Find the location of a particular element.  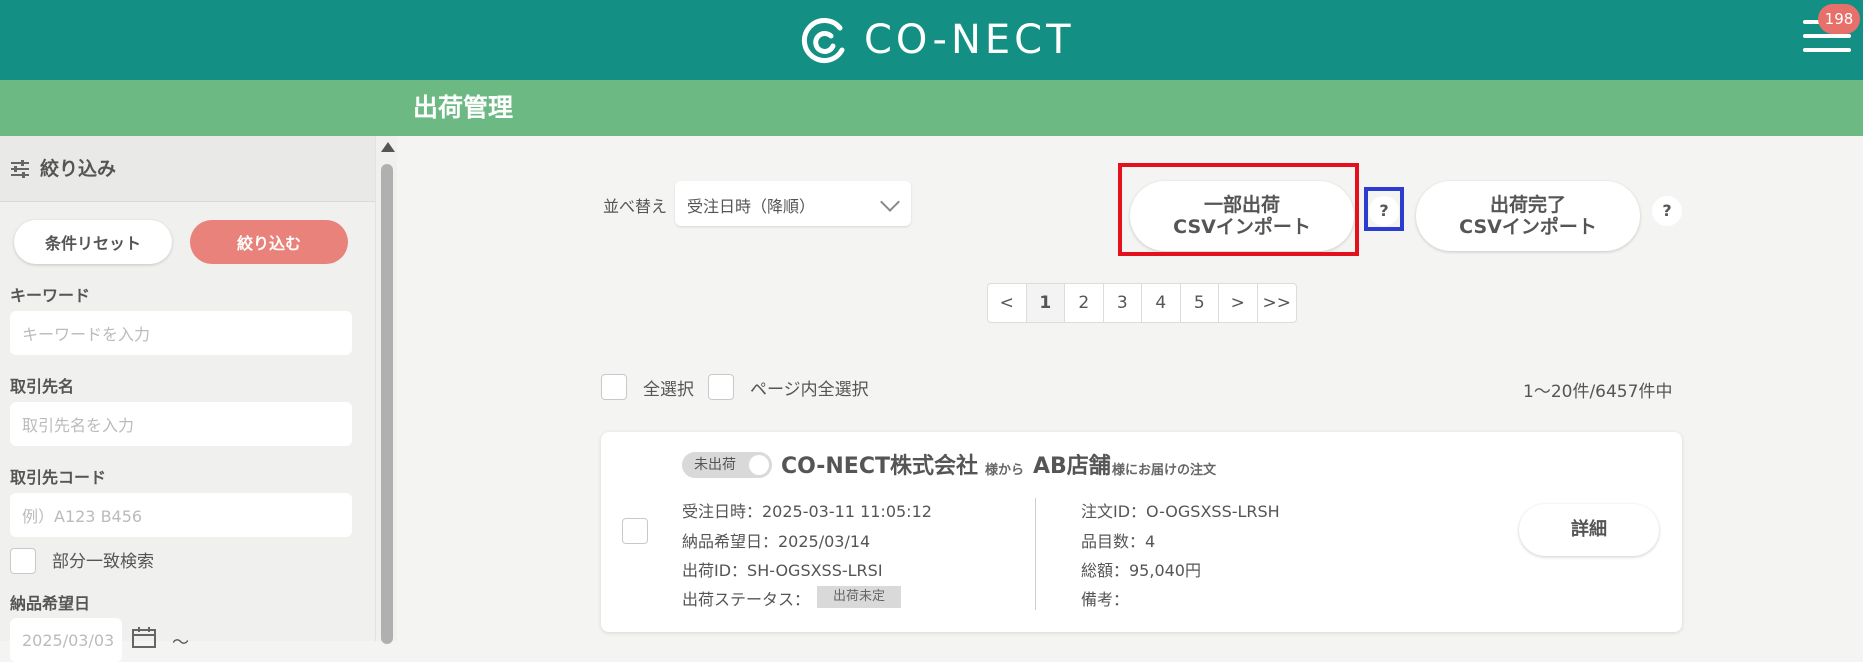

shipment-status-label: 出荷ステータス： is located at coordinates (746, 599).